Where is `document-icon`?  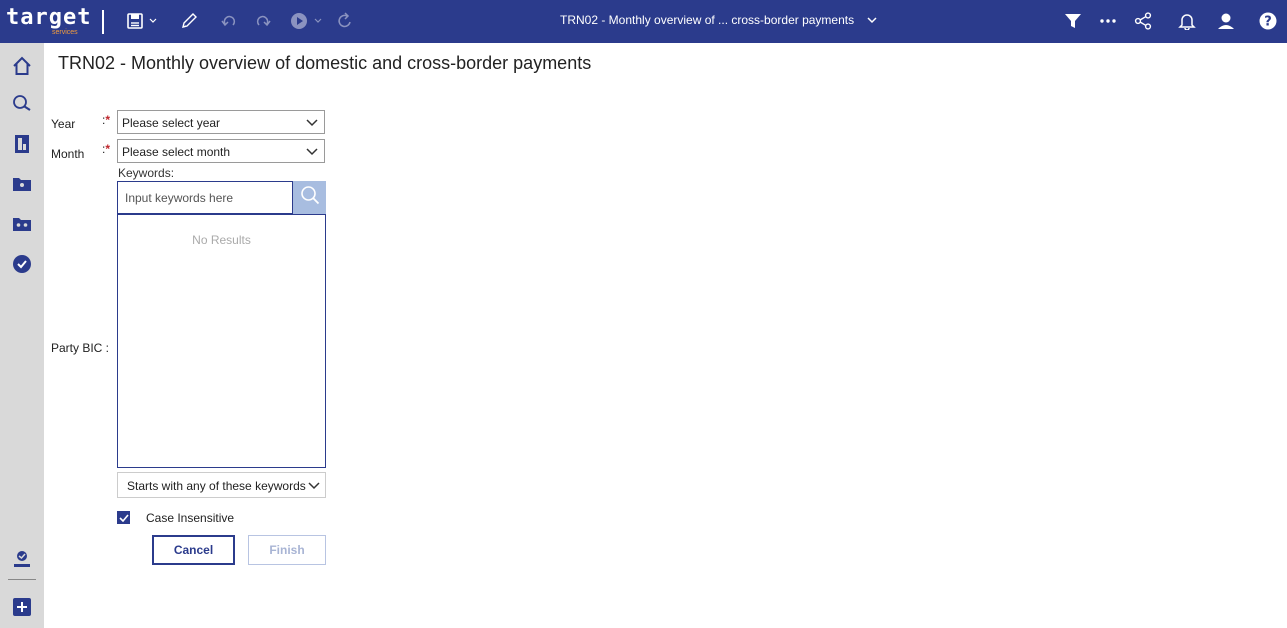 document-icon is located at coordinates (22, 144).